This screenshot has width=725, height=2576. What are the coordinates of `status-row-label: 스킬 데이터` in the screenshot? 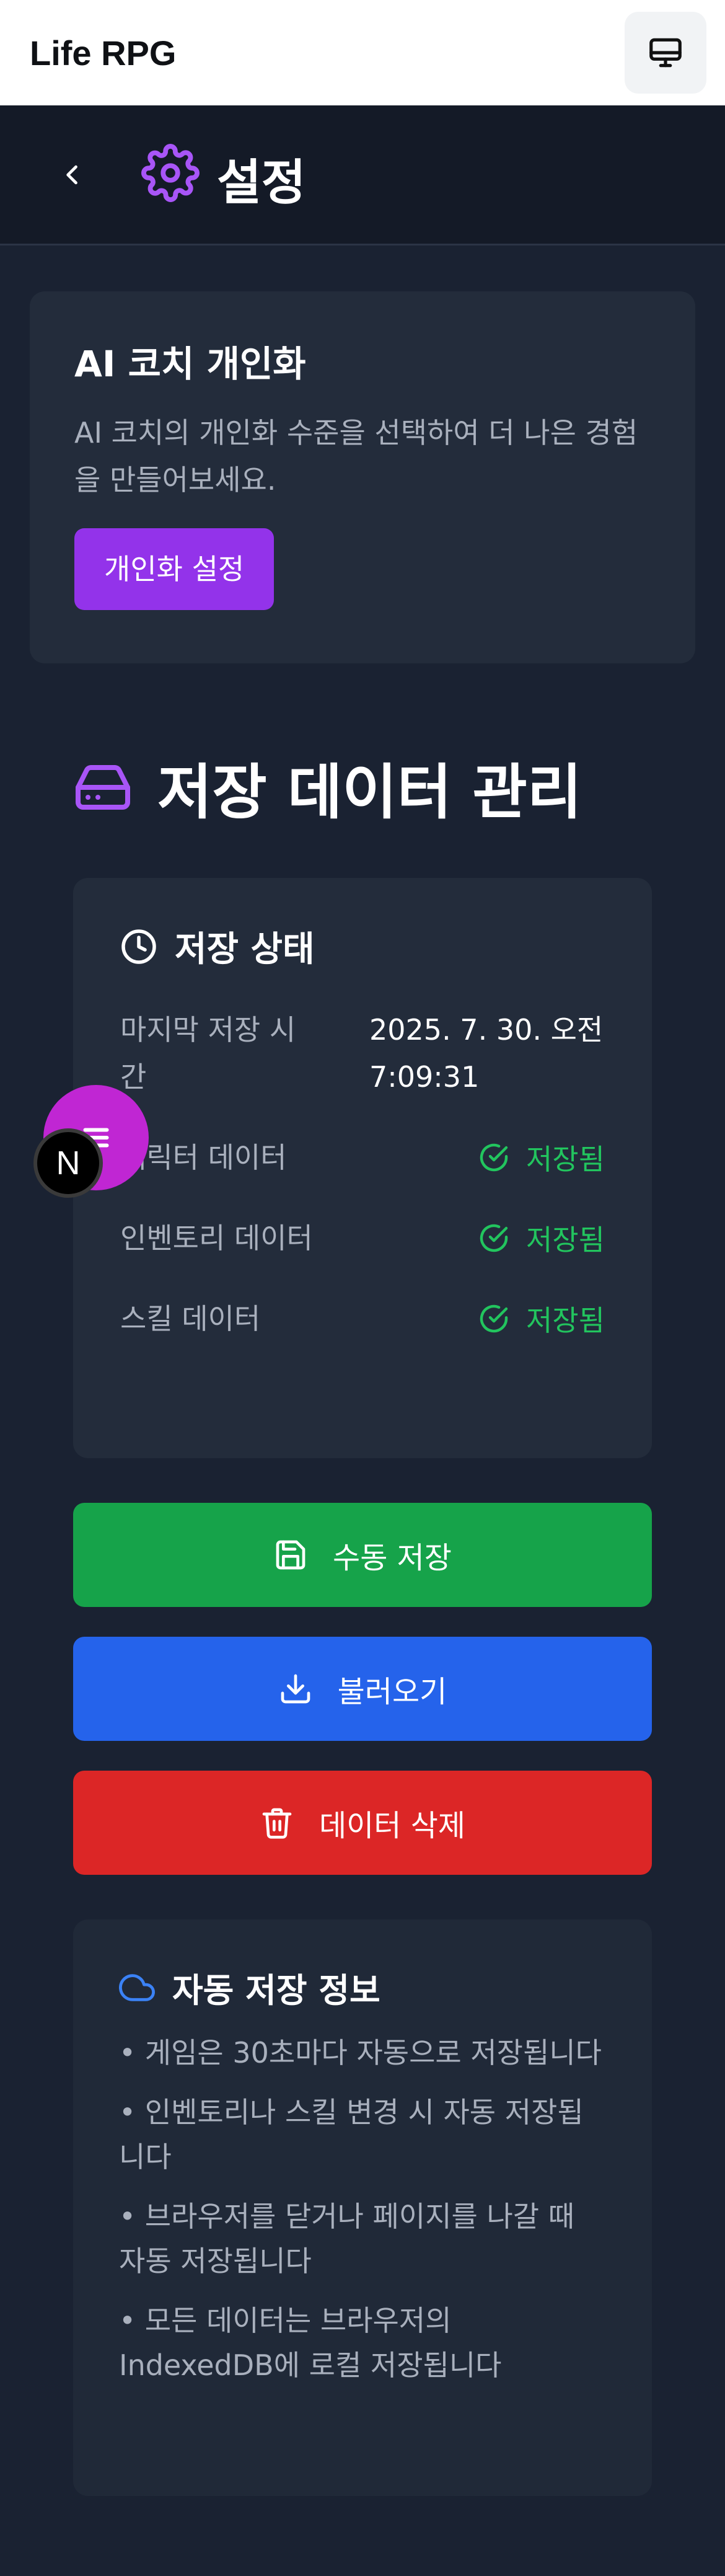 It's located at (190, 1318).